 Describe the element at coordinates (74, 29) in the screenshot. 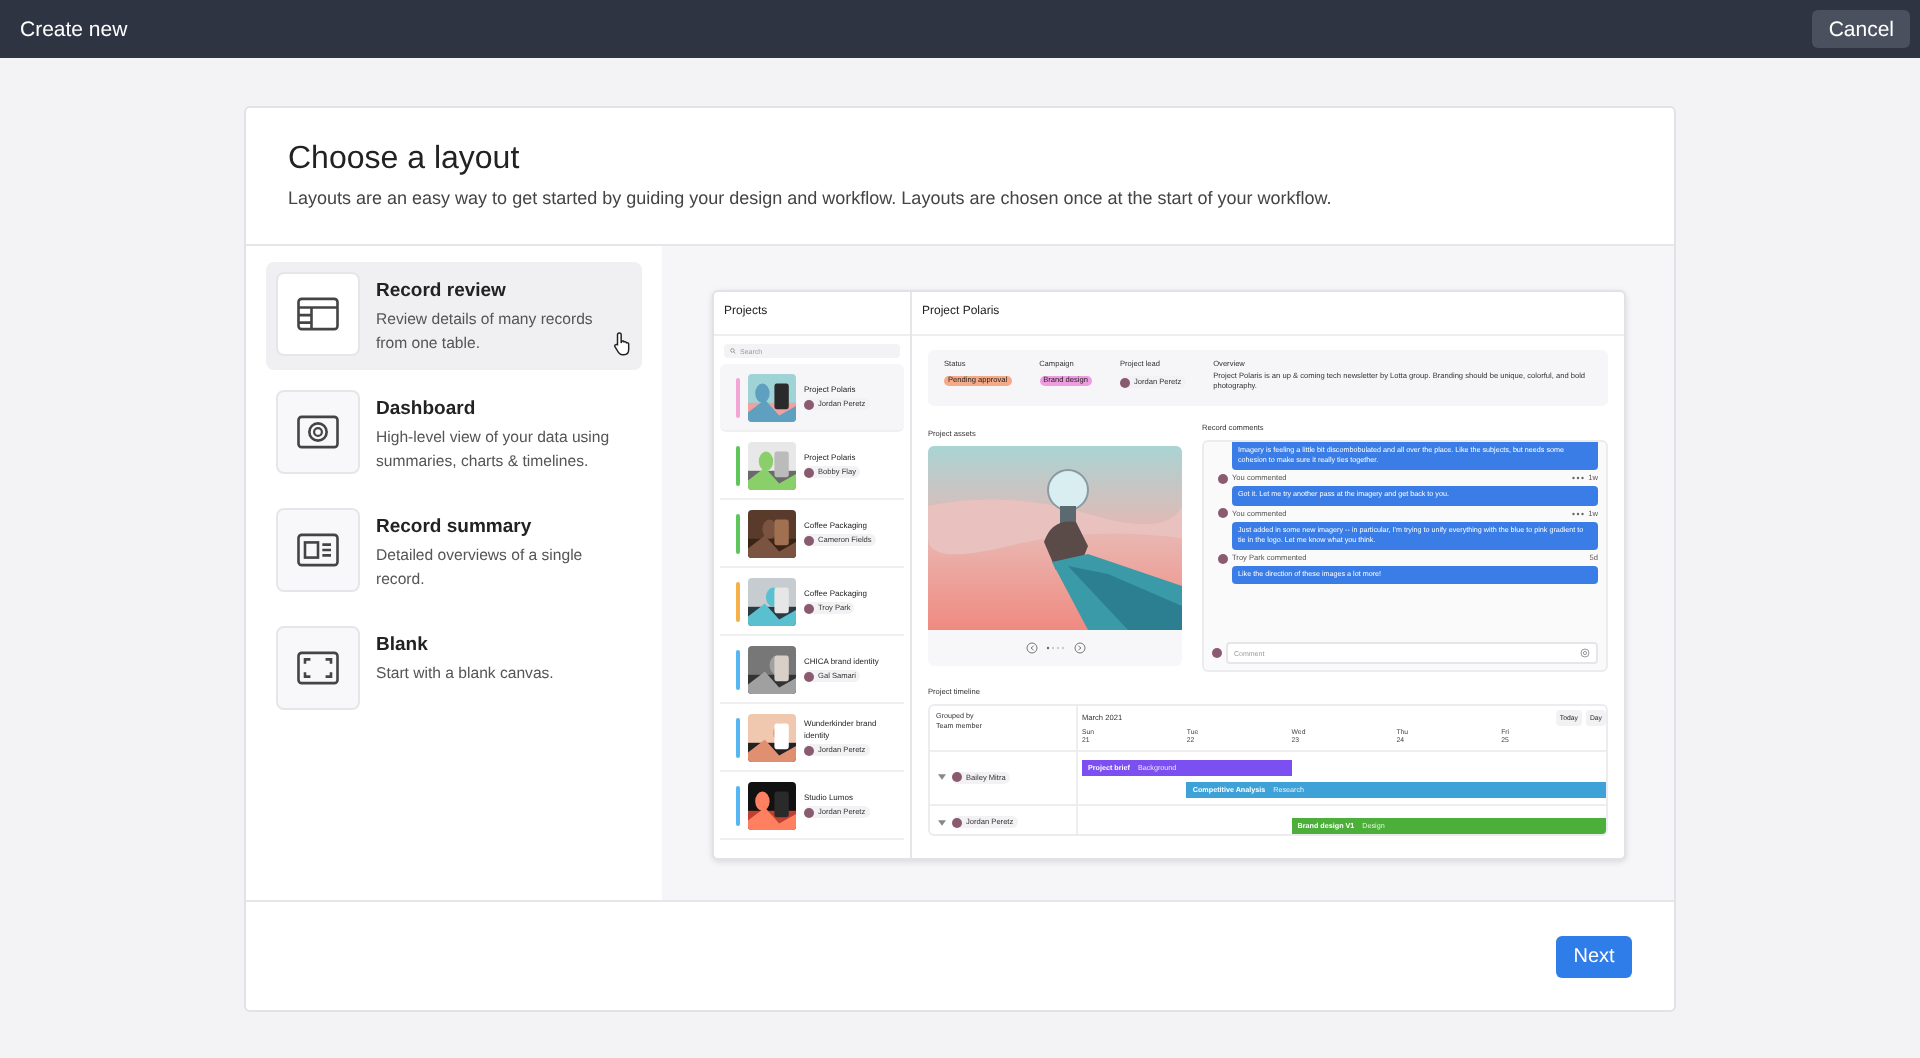

I see `page-title: Create new` at that location.